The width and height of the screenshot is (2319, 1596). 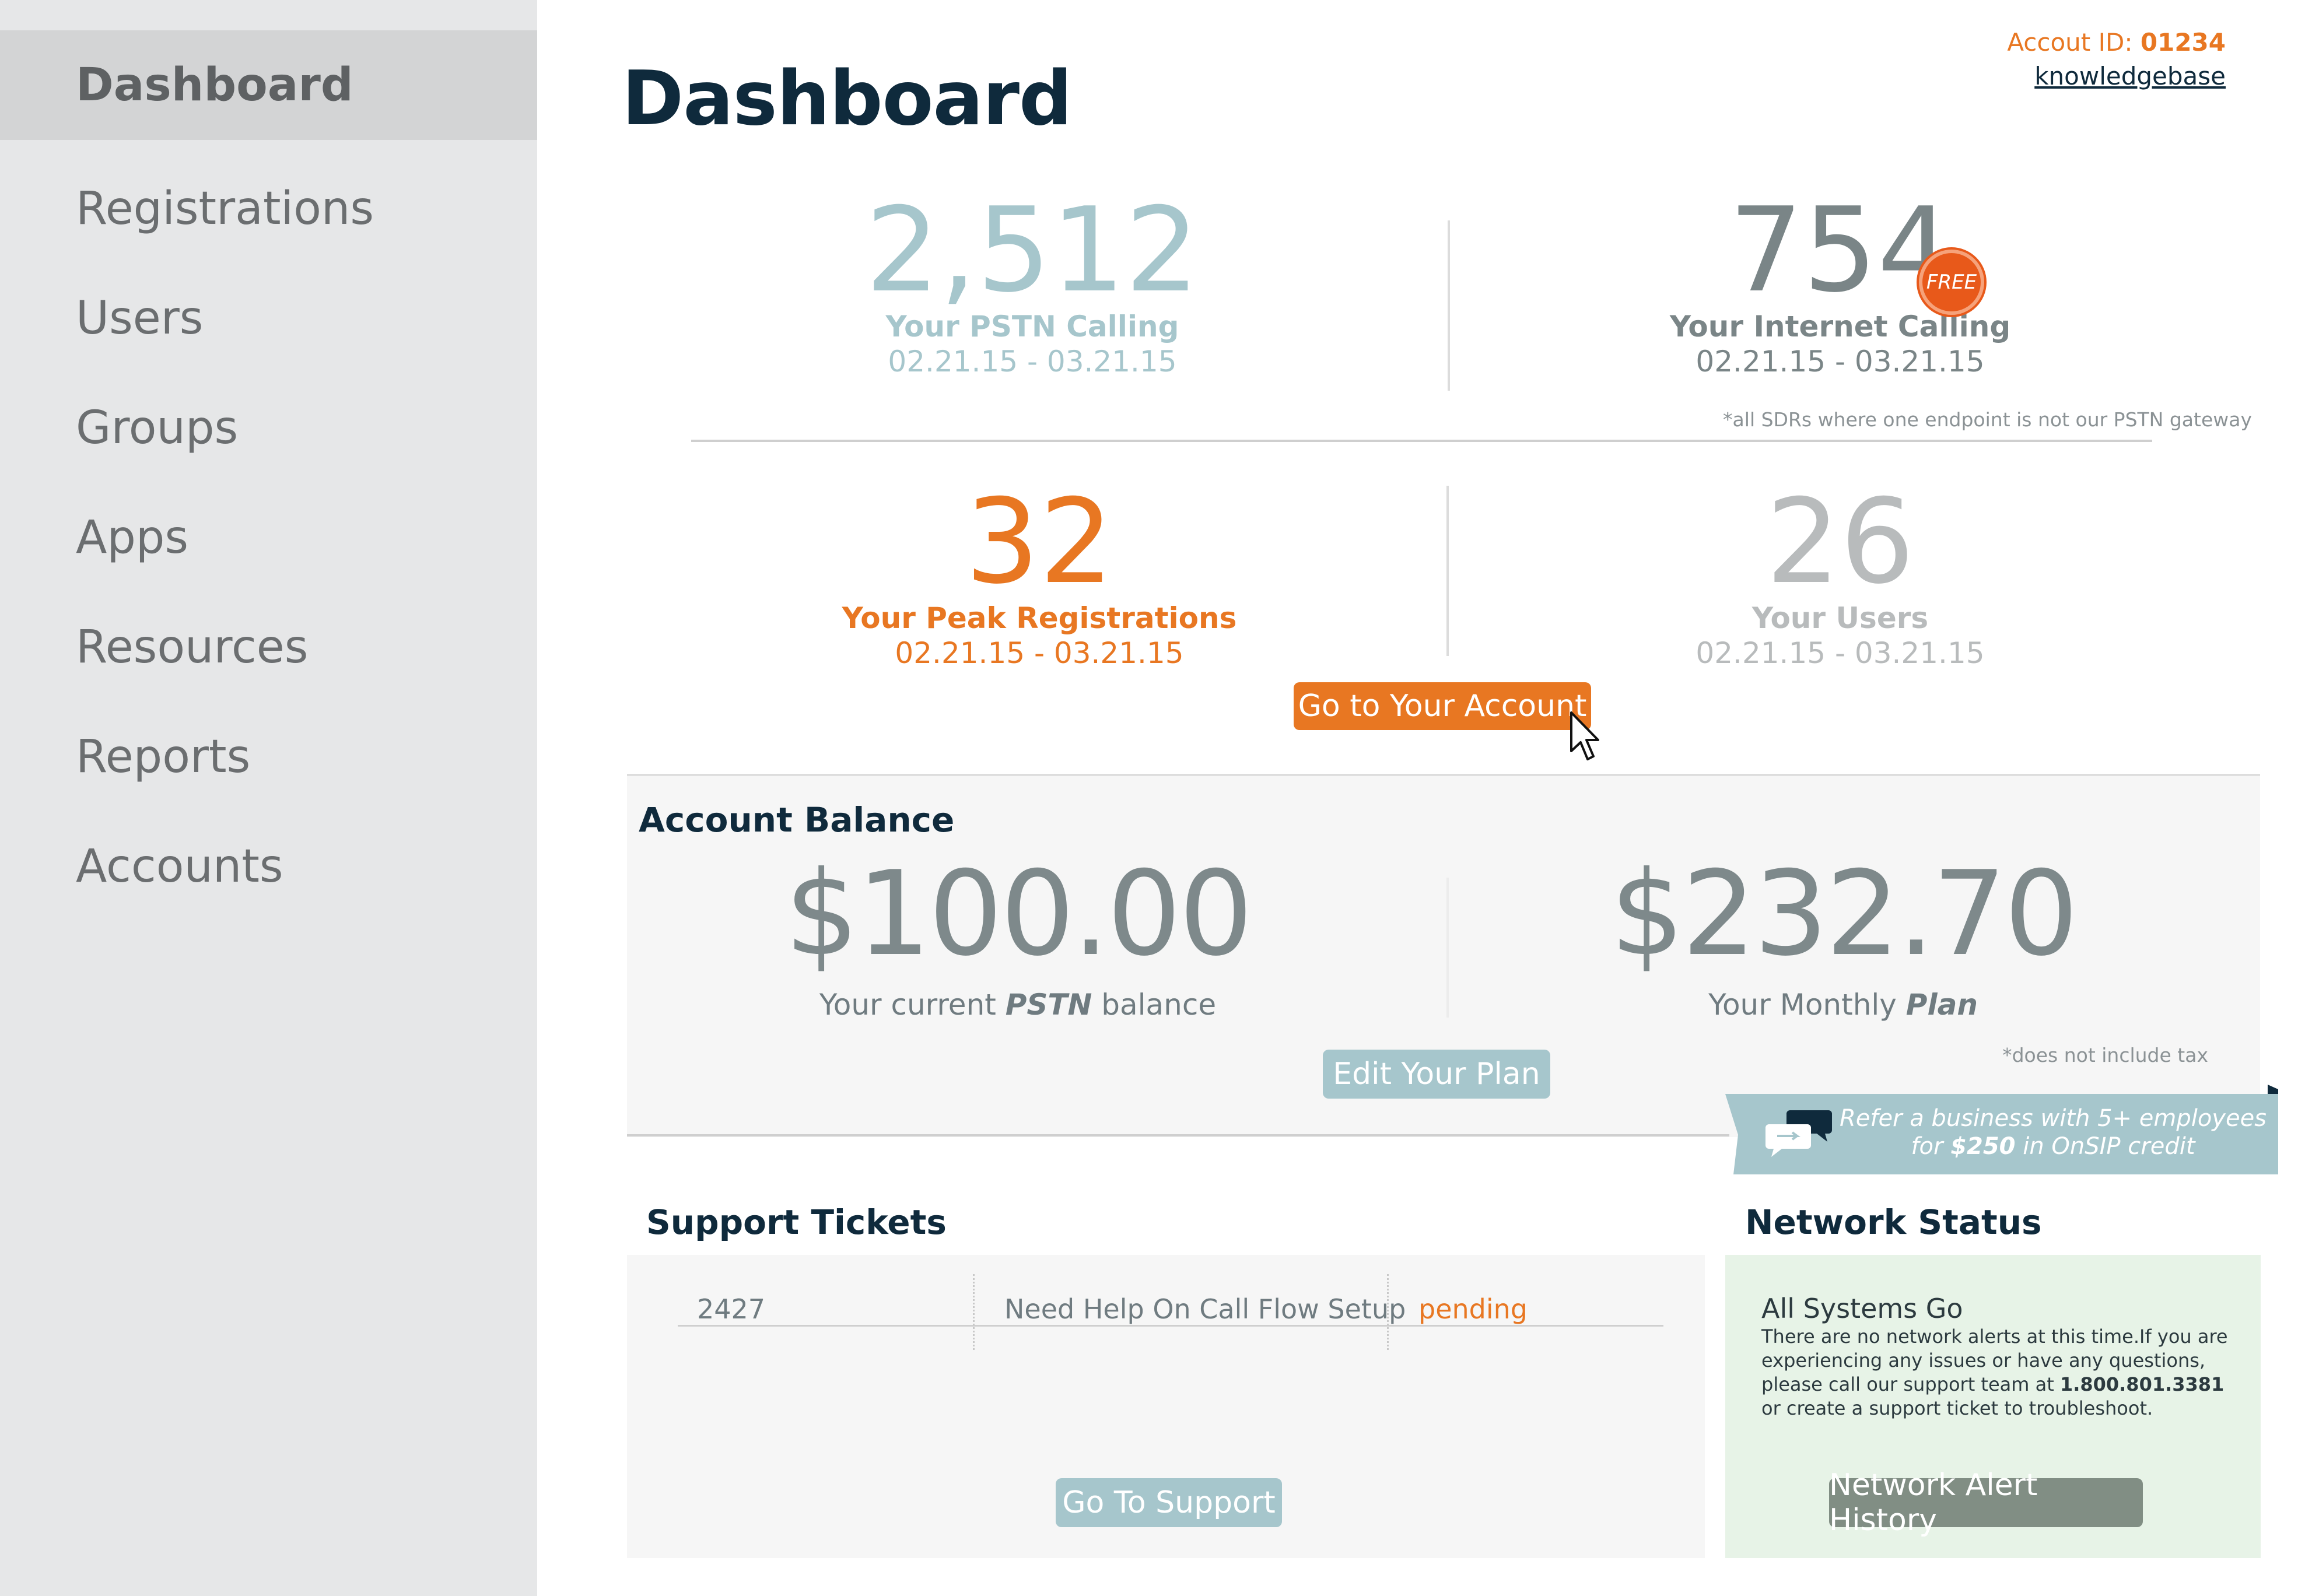 I want to click on network-alert-history-button: Network Alert History, so click(x=1986, y=1503).